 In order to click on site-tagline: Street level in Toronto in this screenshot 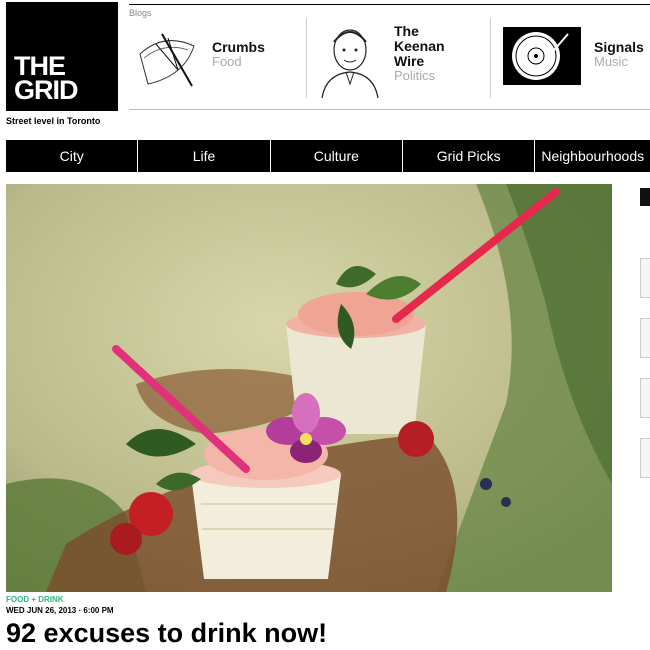, I will do `click(53, 121)`.